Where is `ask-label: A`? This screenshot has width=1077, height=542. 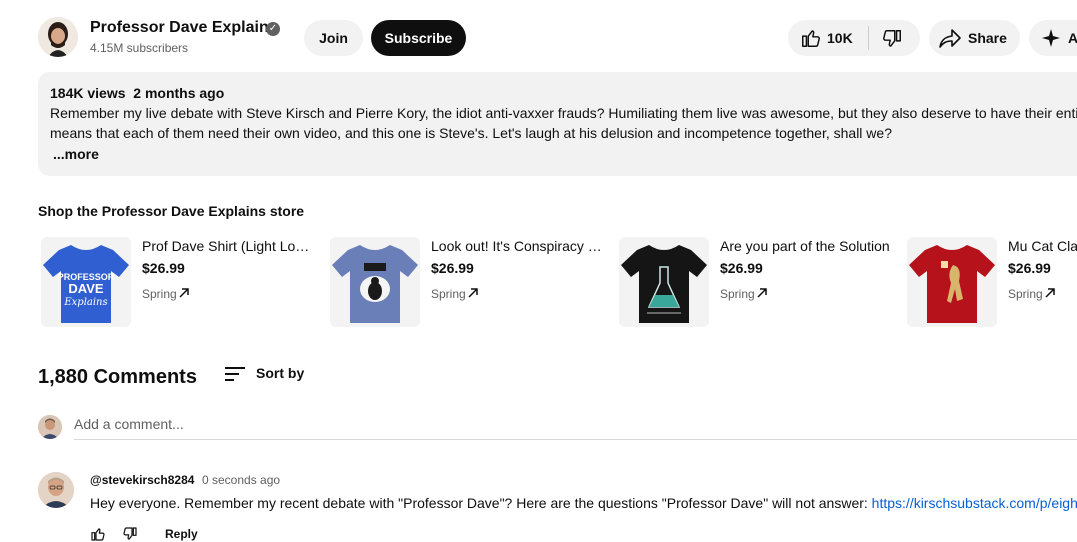
ask-label: A is located at coordinates (1072, 38).